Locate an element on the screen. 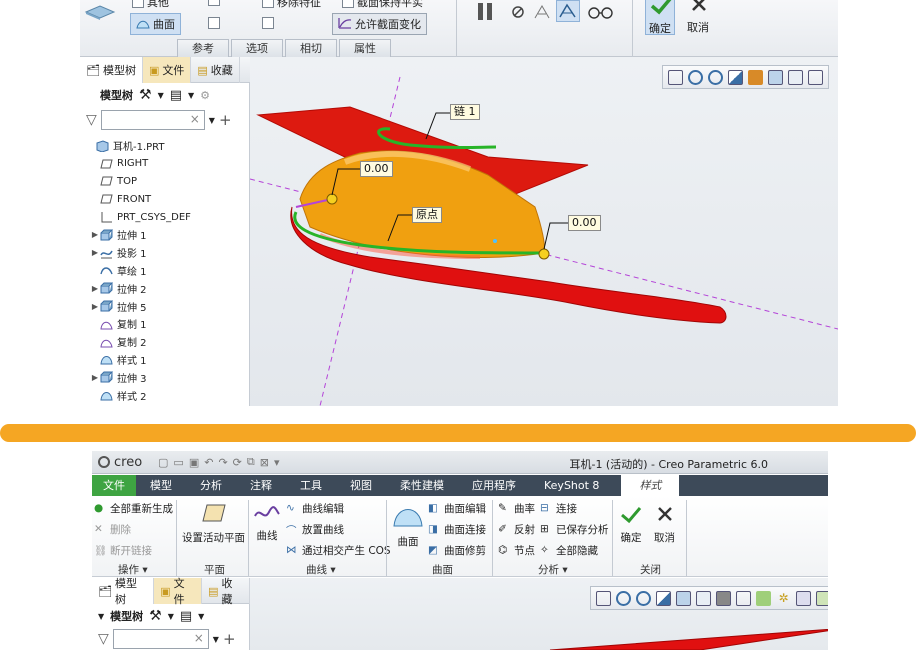 The width and height of the screenshot is (916, 650). group-analysis-label: 分析 ▾ is located at coordinates (553, 569).